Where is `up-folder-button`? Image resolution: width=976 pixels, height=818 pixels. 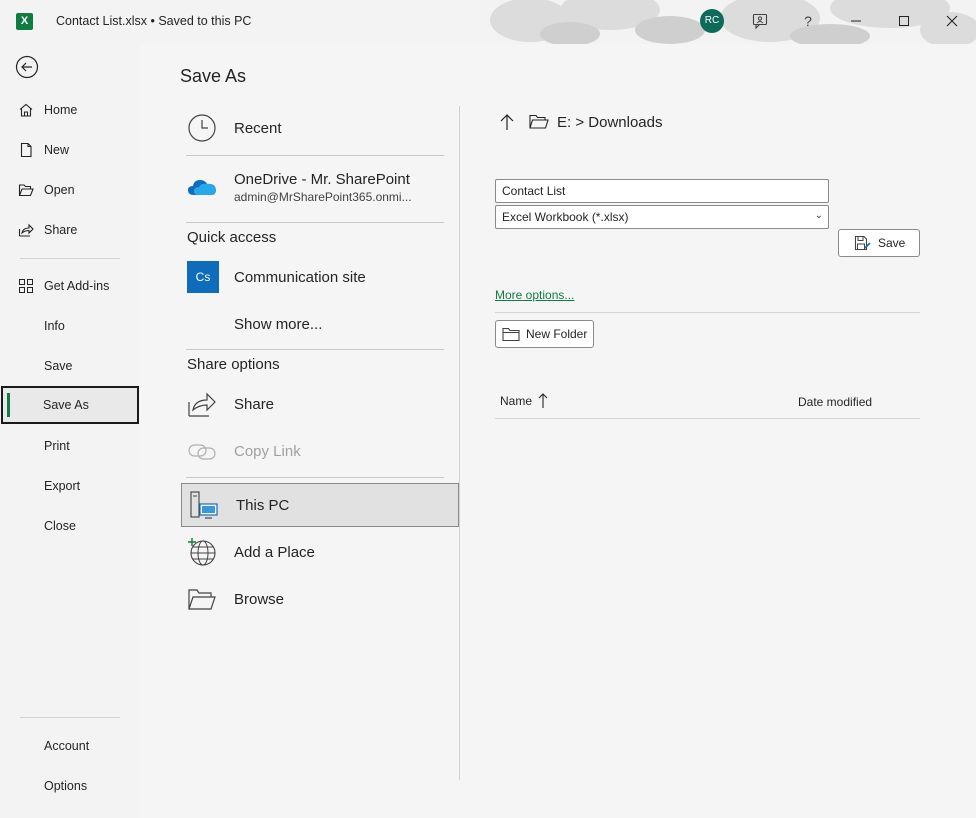 up-folder-button is located at coordinates (507, 122).